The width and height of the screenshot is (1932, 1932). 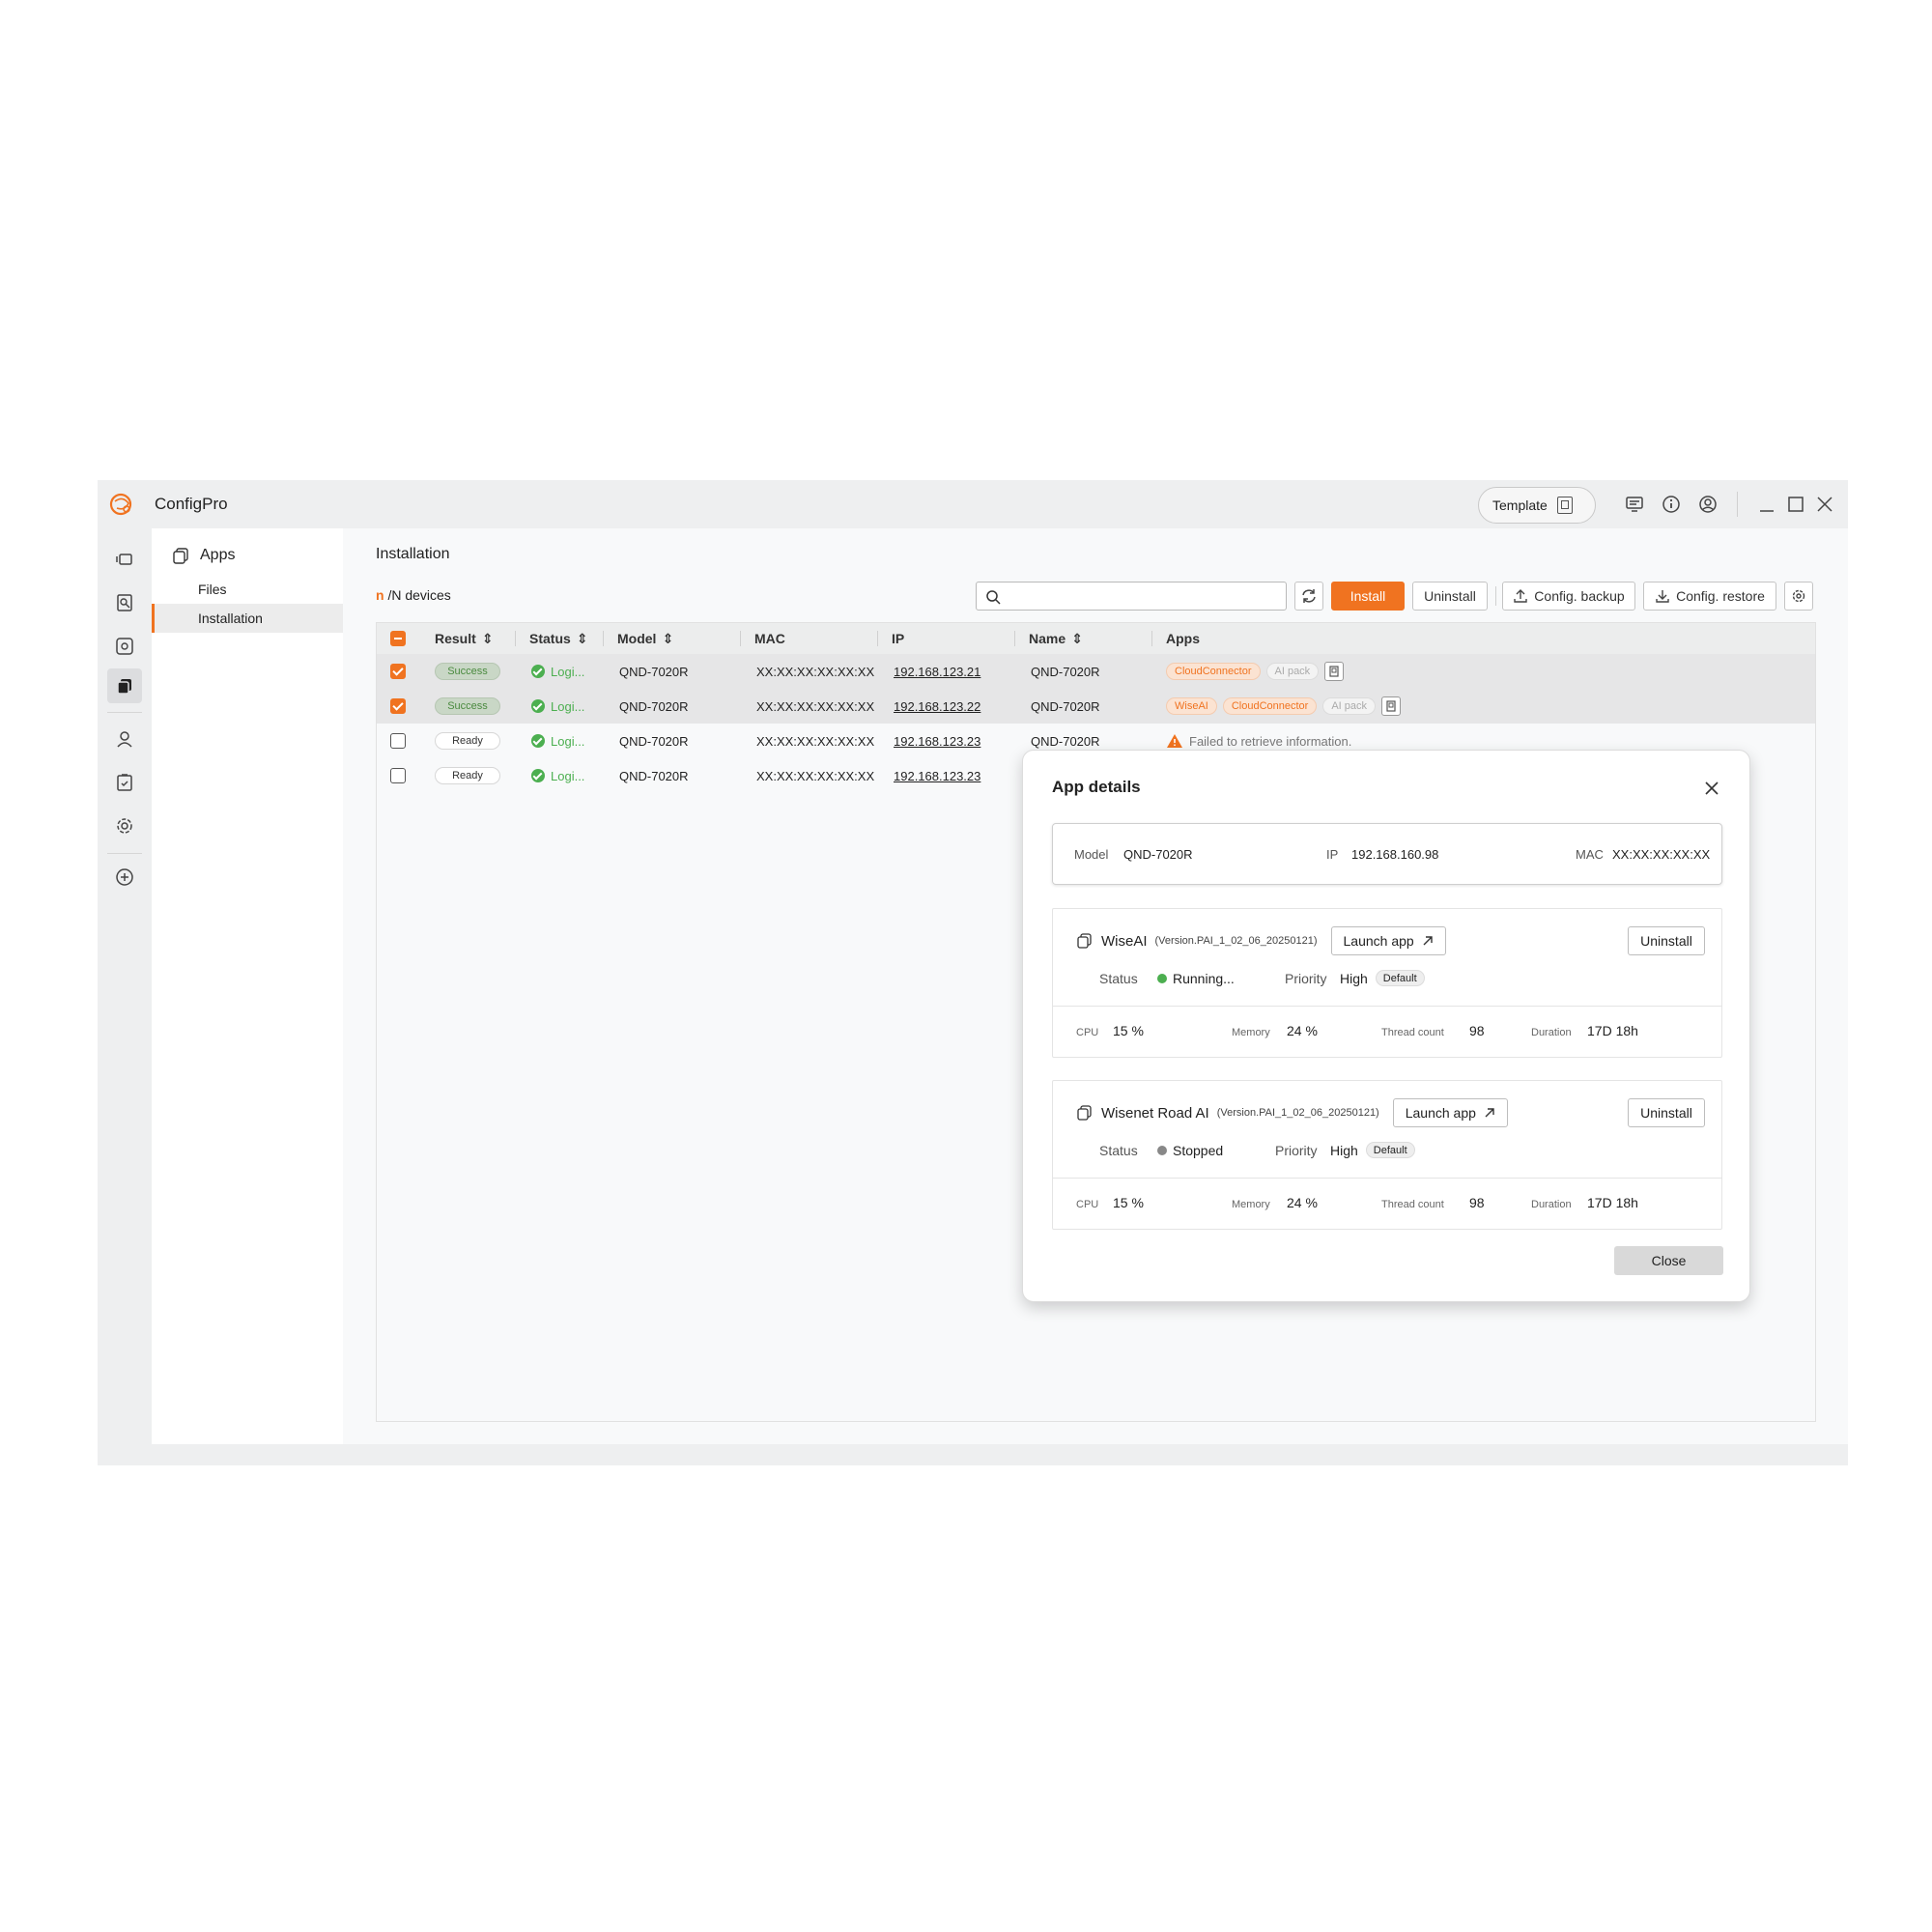 What do you see at coordinates (937, 706) in the screenshot?
I see `ip-link: 192.168.123.22` at bounding box center [937, 706].